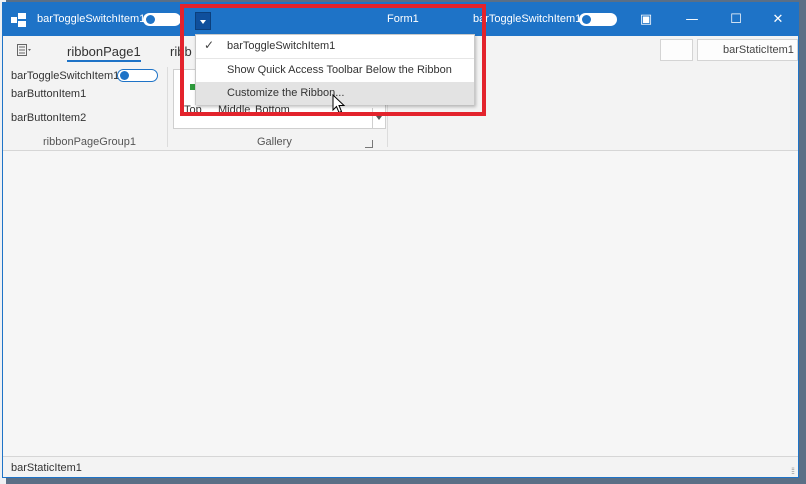 The image size is (806, 484). I want to click on qat-toggle-switch, so click(162, 19).